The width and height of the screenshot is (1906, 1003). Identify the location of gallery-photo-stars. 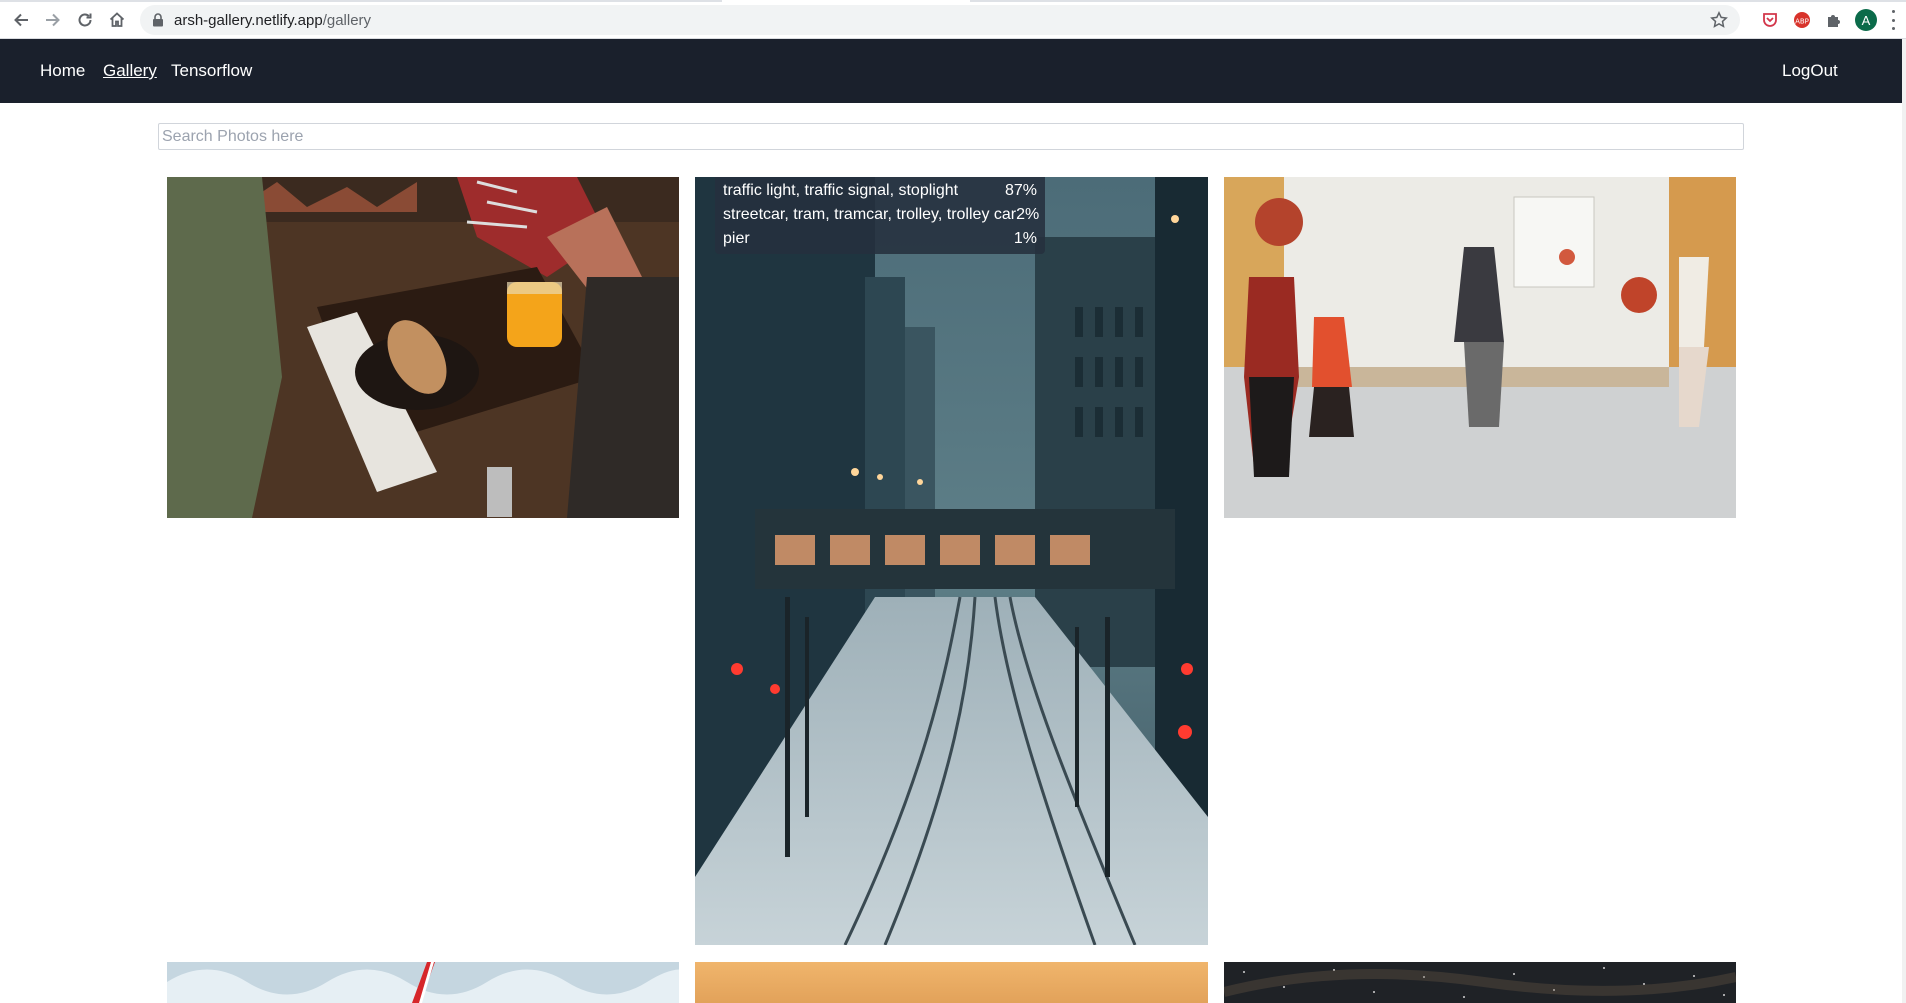
(1480, 982).